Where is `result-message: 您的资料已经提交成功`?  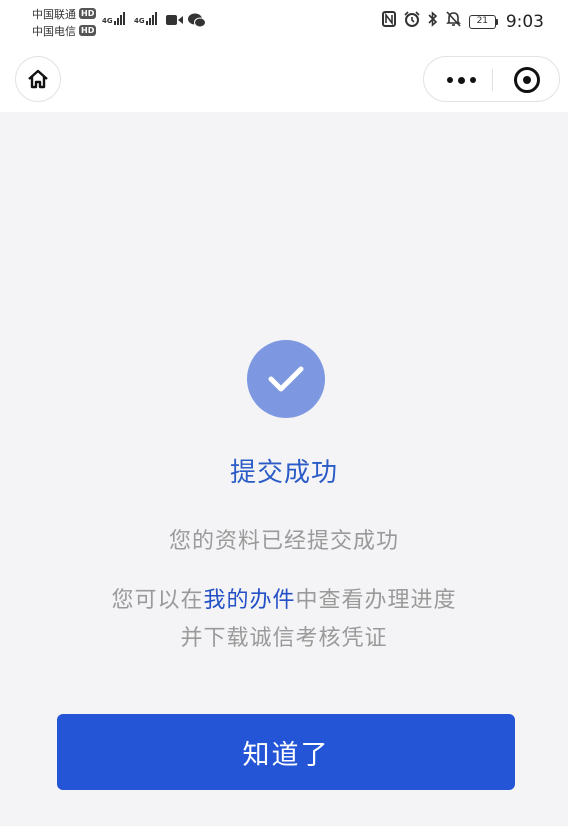
result-message: 您的资料已经提交成功 is located at coordinates (283, 541).